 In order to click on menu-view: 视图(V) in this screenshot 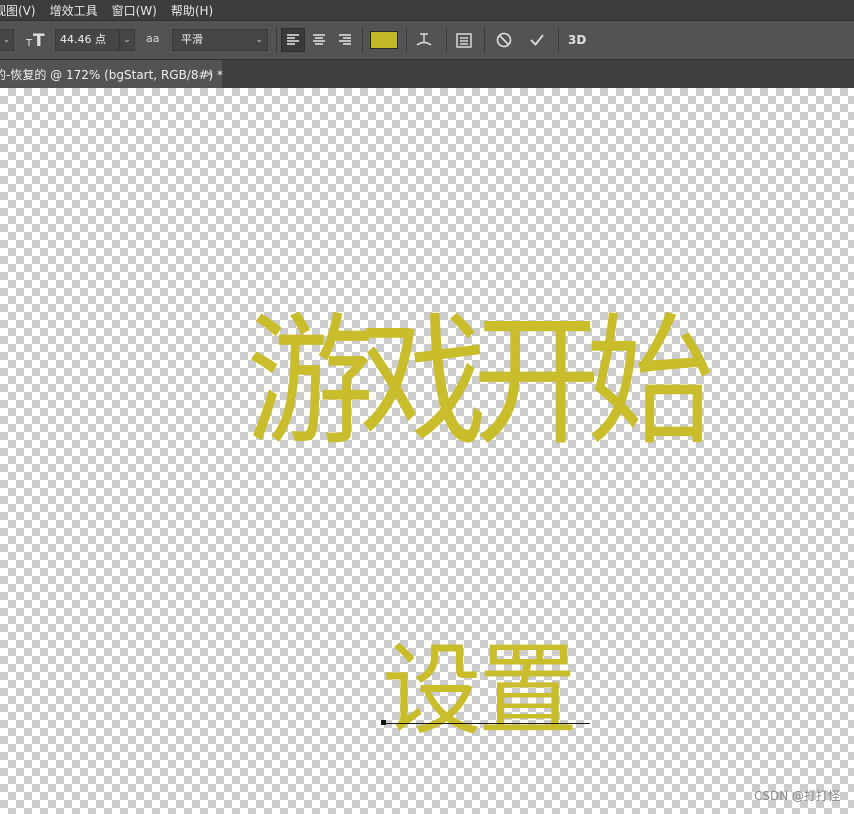, I will do `click(18, 10)`.